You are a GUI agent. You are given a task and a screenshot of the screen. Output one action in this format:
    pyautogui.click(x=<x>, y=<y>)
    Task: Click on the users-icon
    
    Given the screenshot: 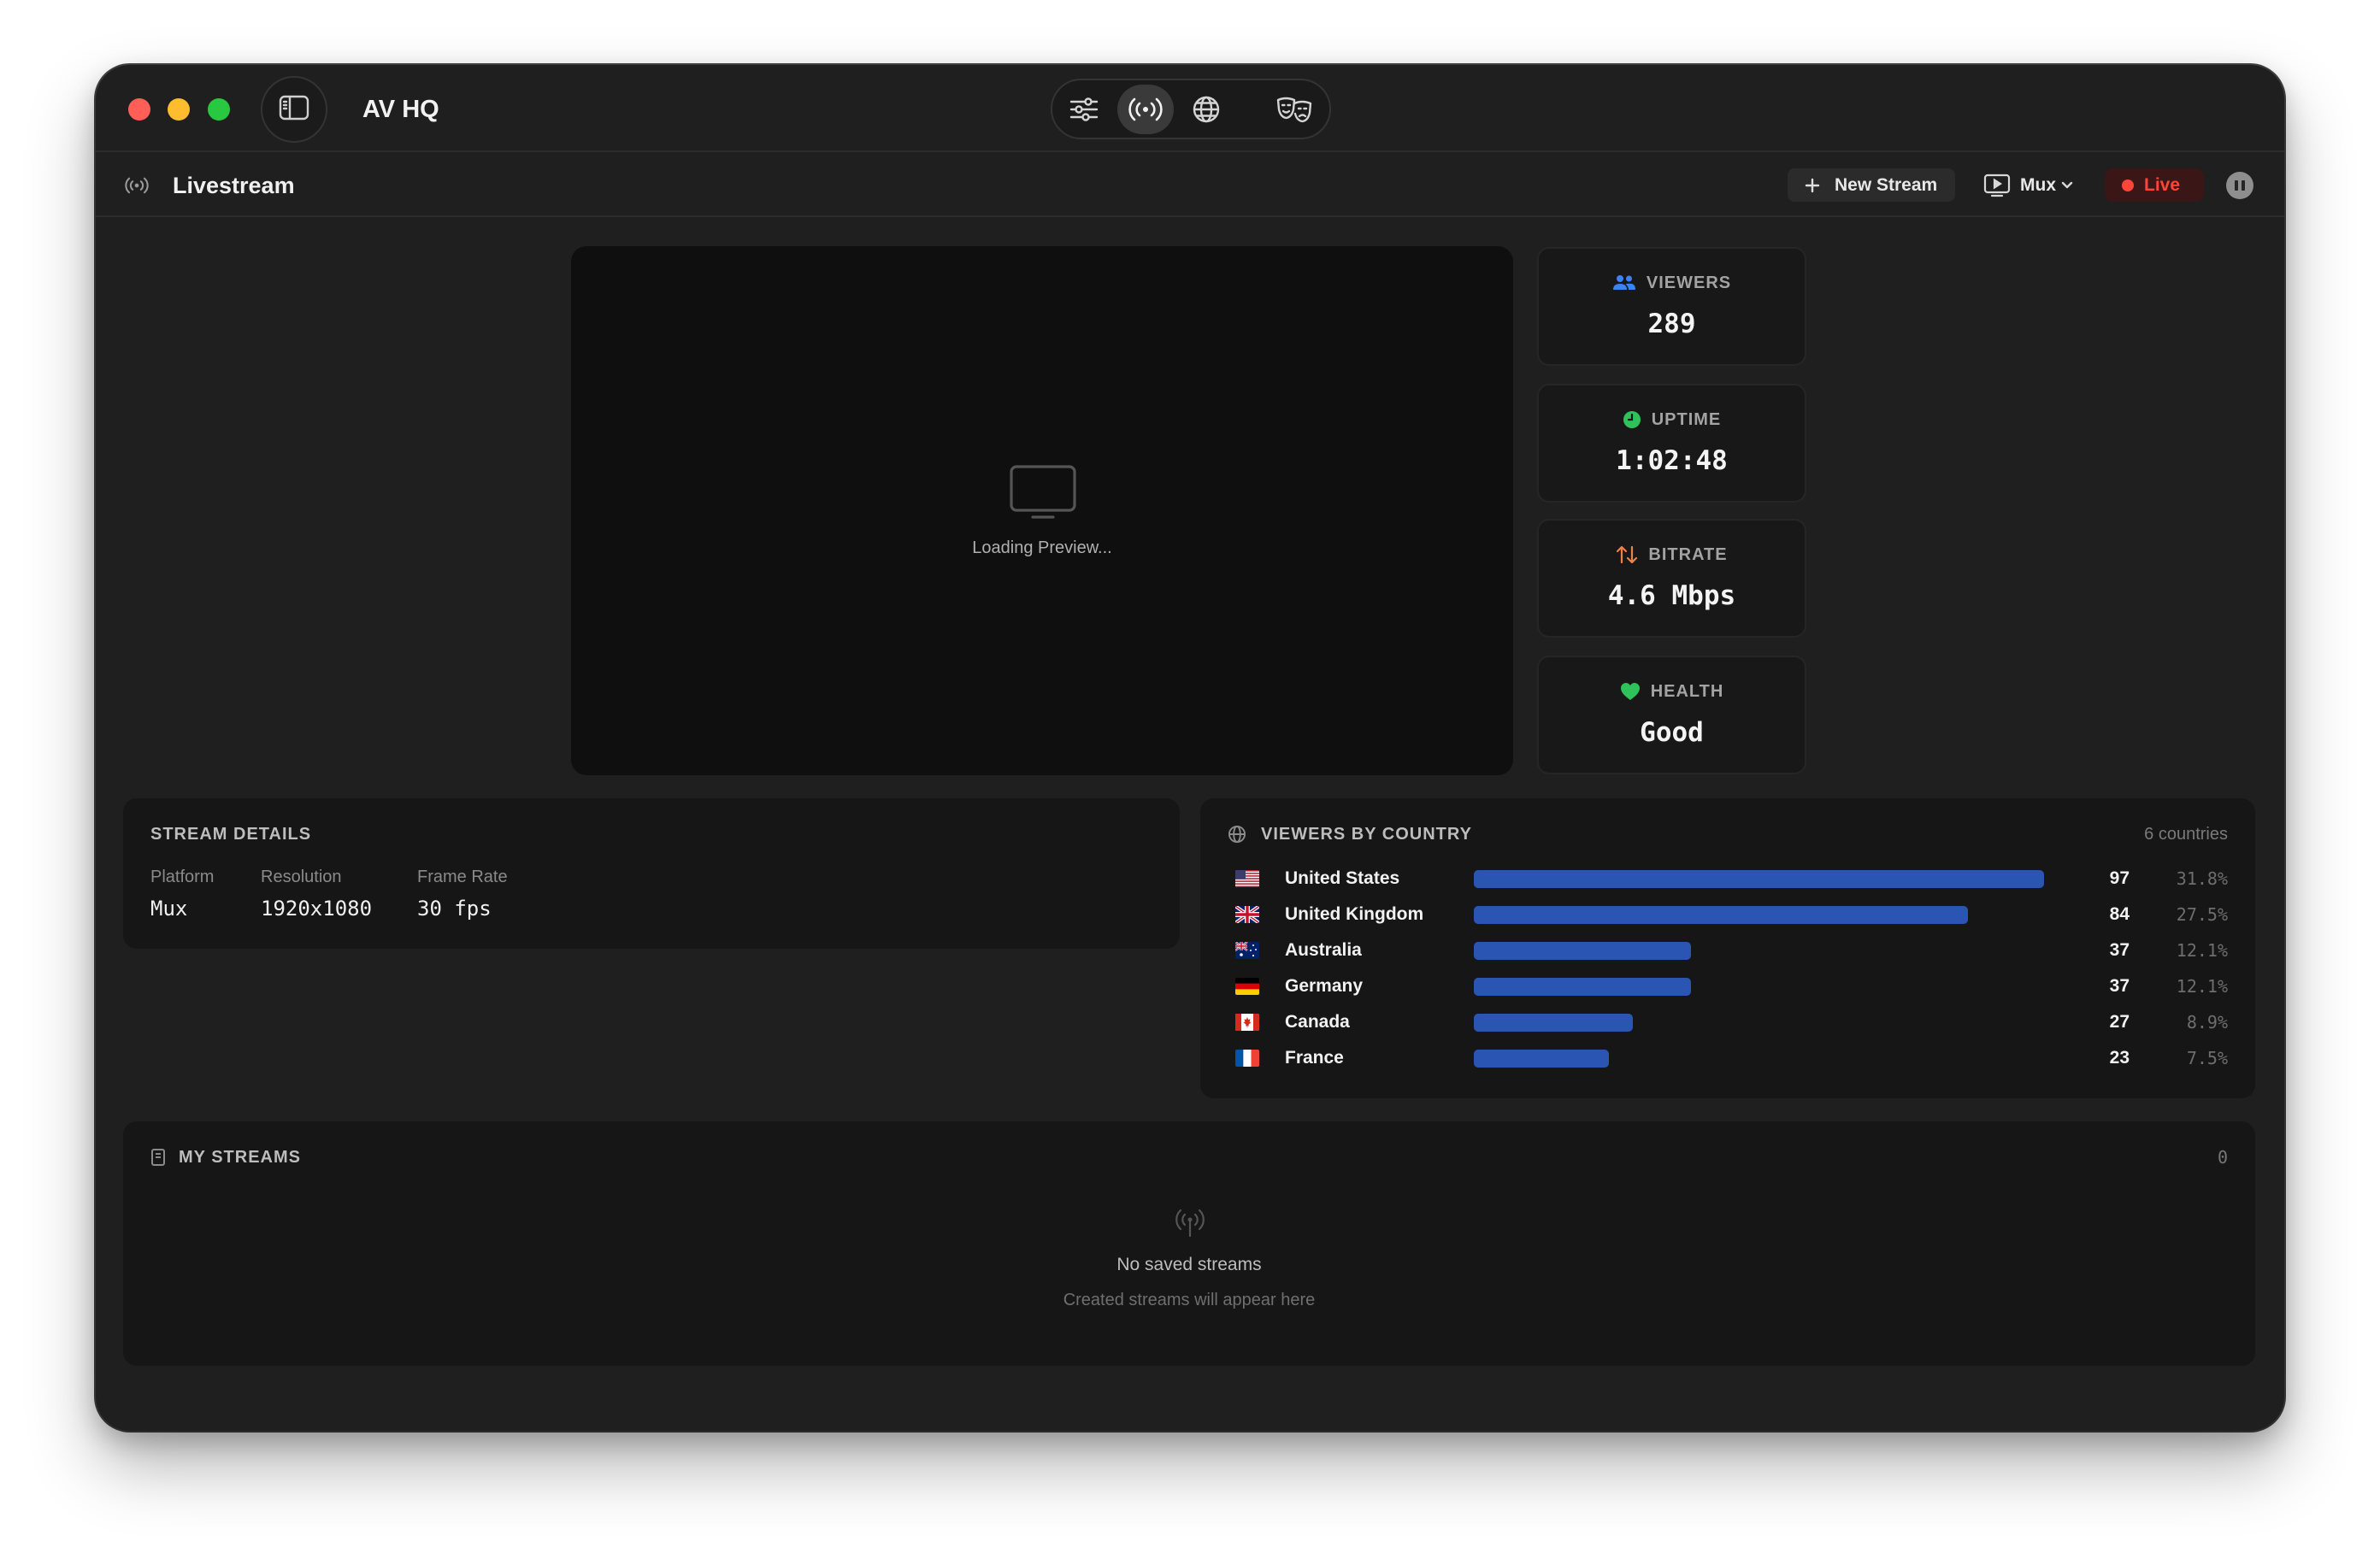 What is the action you would take?
    pyautogui.click(x=1624, y=282)
    